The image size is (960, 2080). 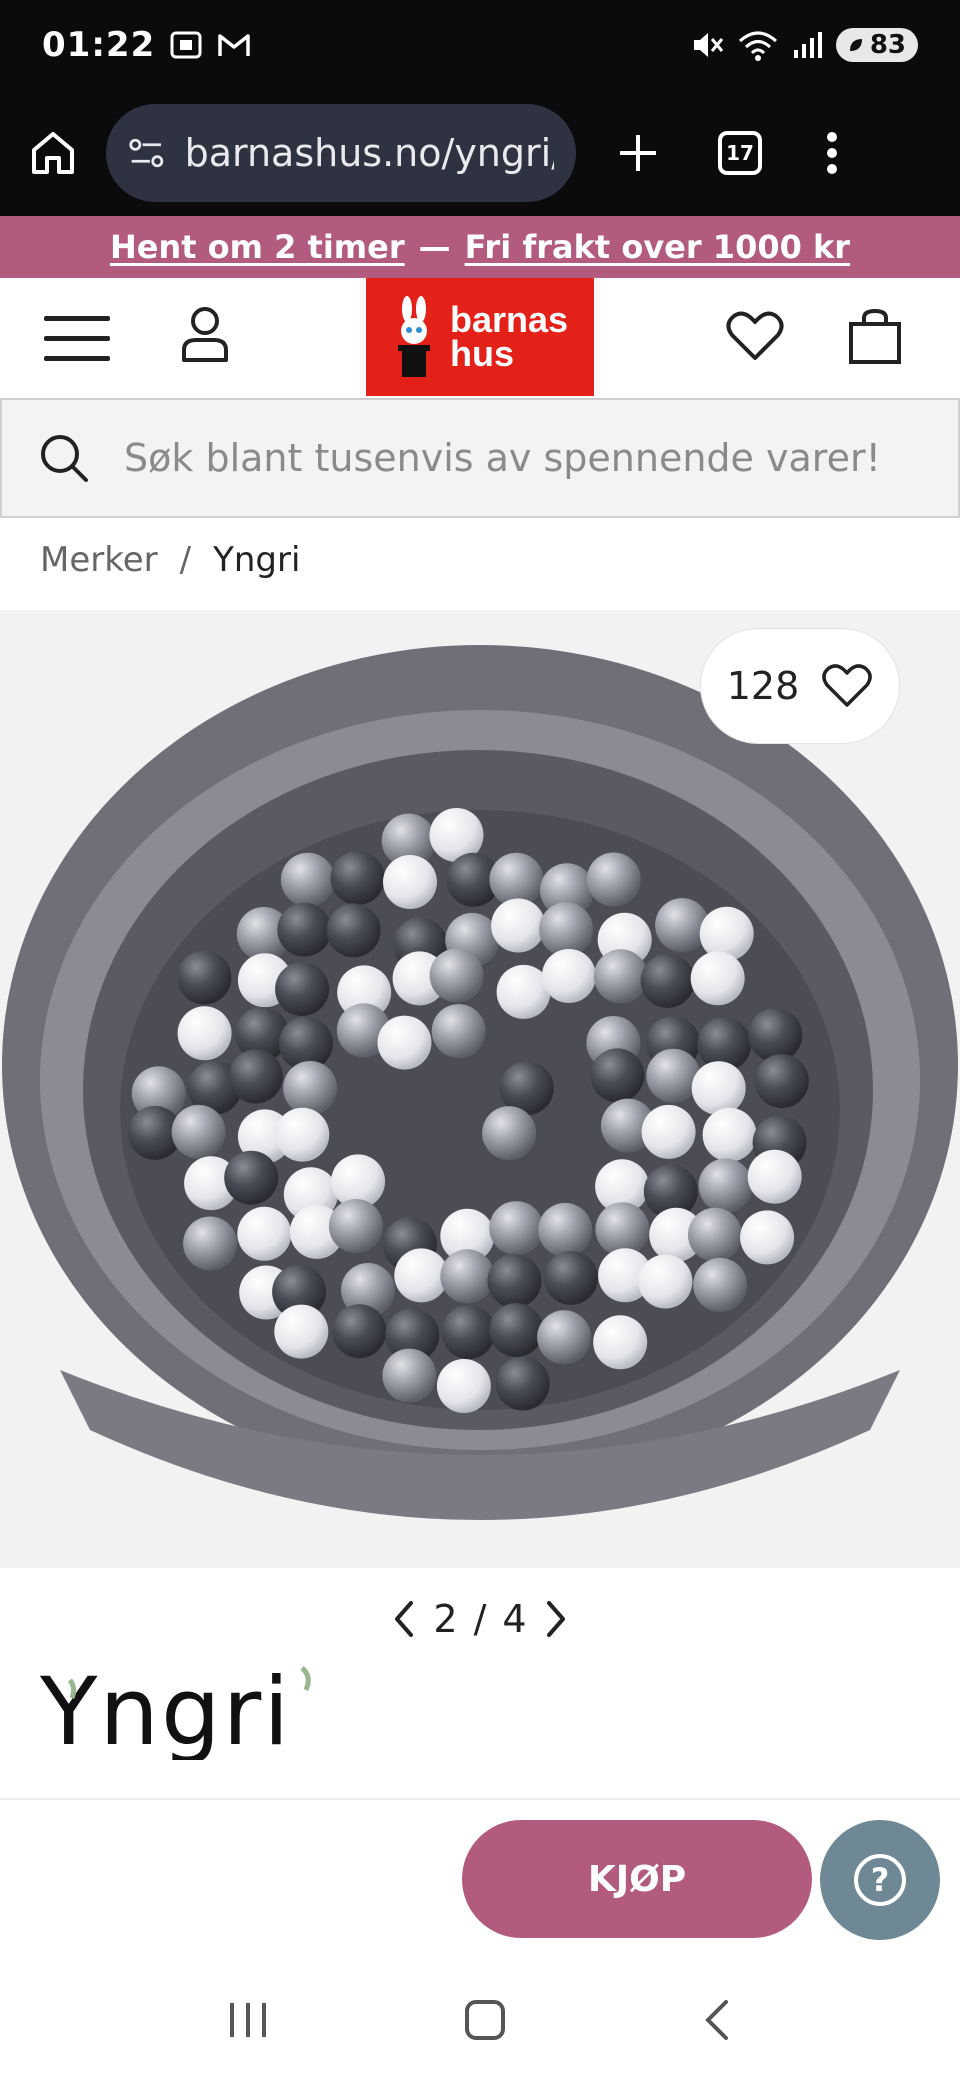 I want to click on help-chat-button: ?, so click(x=880, y=1880).